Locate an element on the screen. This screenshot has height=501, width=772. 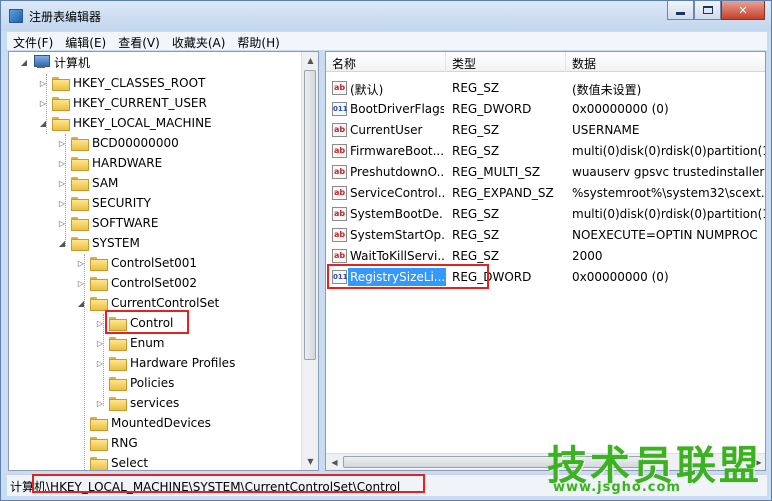
tree-item-rng: RNG is located at coordinates (114, 443).